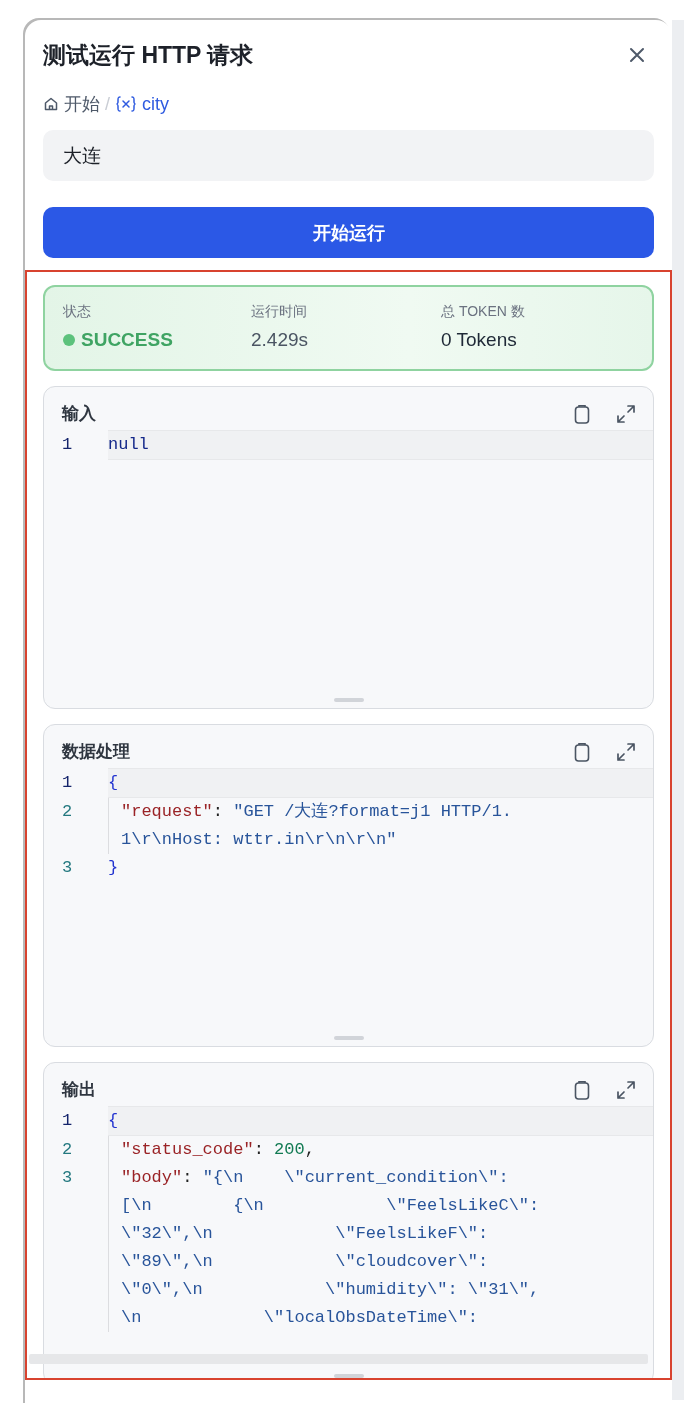 This screenshot has height=1410, width=694. Describe the element at coordinates (155, 104) in the screenshot. I see `variable-name: city` at that location.